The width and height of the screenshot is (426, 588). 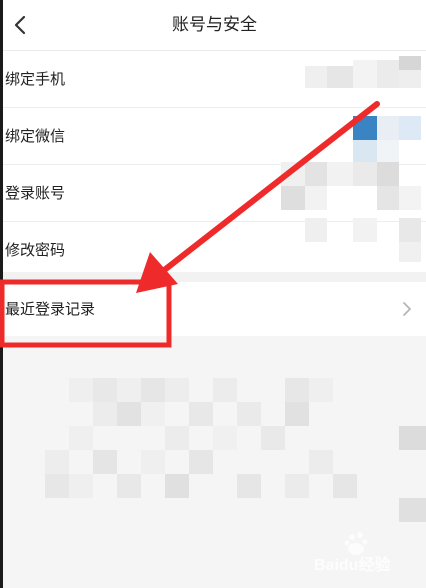 I want to click on watermark-logo-icon: Baidu经验, so click(x=352, y=553).